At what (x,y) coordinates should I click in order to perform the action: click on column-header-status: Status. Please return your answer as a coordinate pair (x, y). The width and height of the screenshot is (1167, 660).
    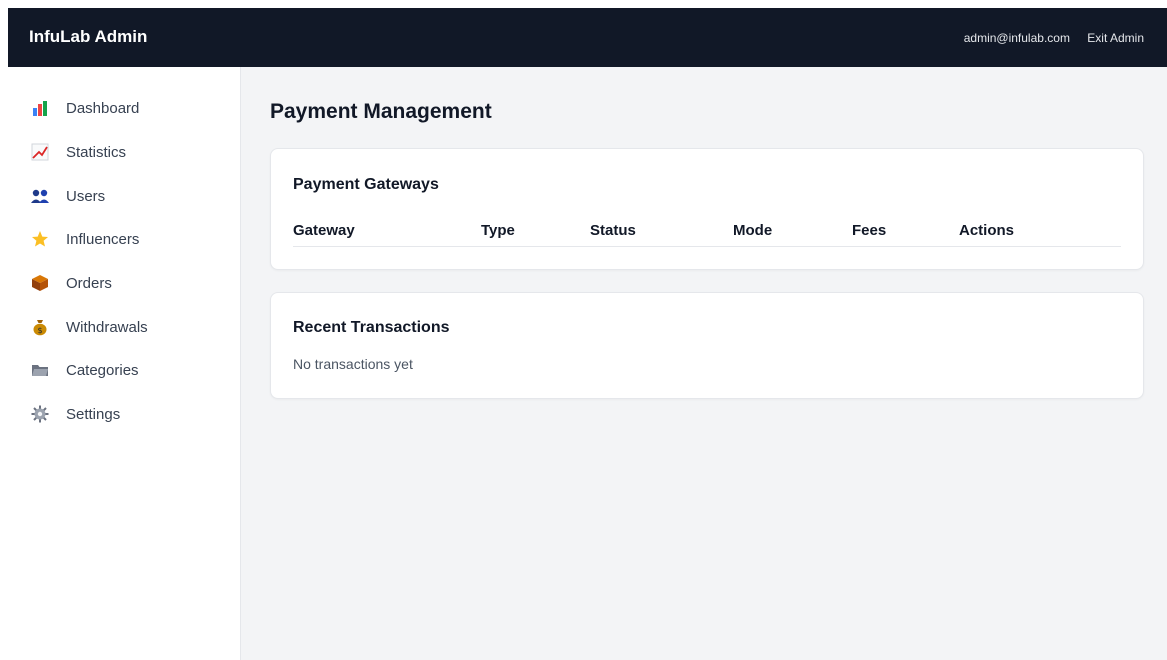
    Looking at the image, I should click on (613, 230).